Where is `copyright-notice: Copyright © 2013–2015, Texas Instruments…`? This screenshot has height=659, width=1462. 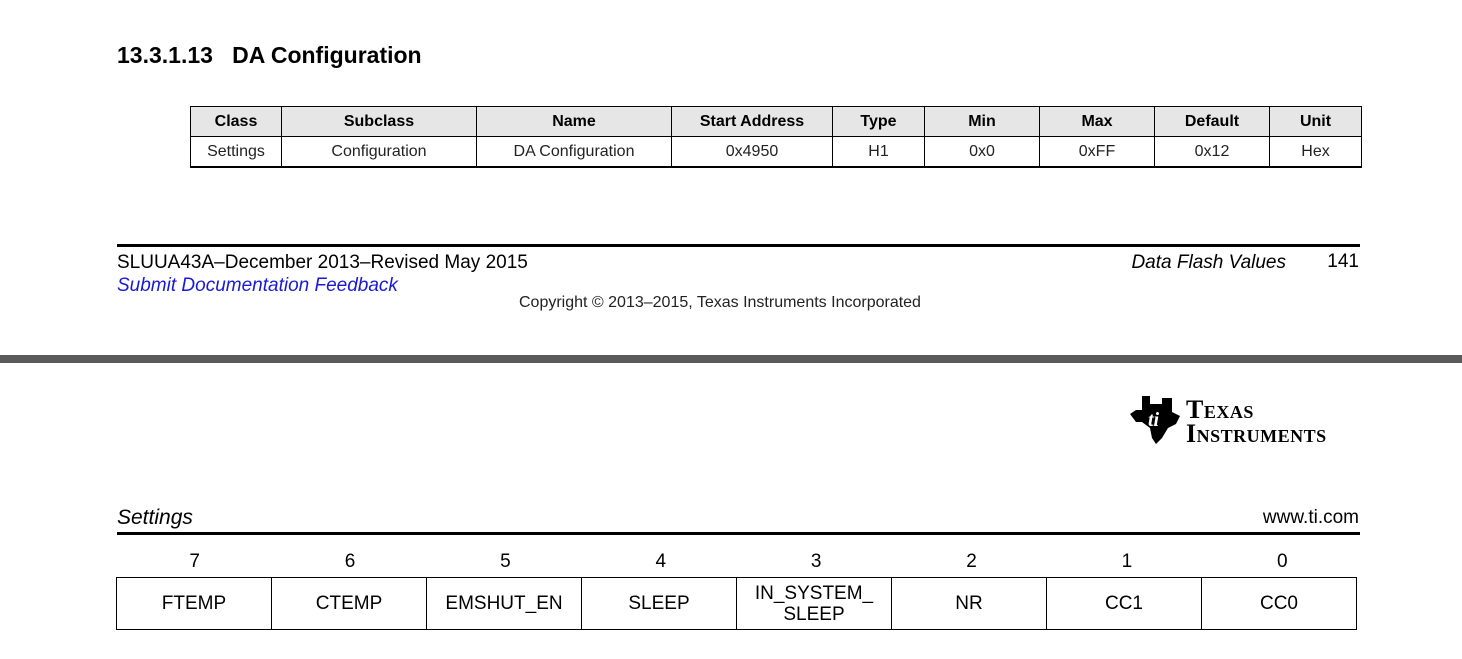
copyright-notice: Copyright © 2013–2015, Texas Instruments… is located at coordinates (720, 302).